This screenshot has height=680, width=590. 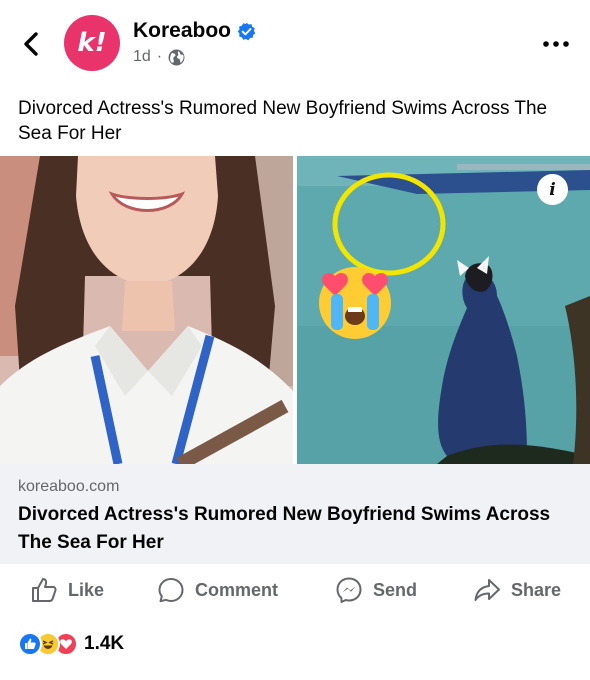 I want to click on send-label: Send, so click(x=395, y=589).